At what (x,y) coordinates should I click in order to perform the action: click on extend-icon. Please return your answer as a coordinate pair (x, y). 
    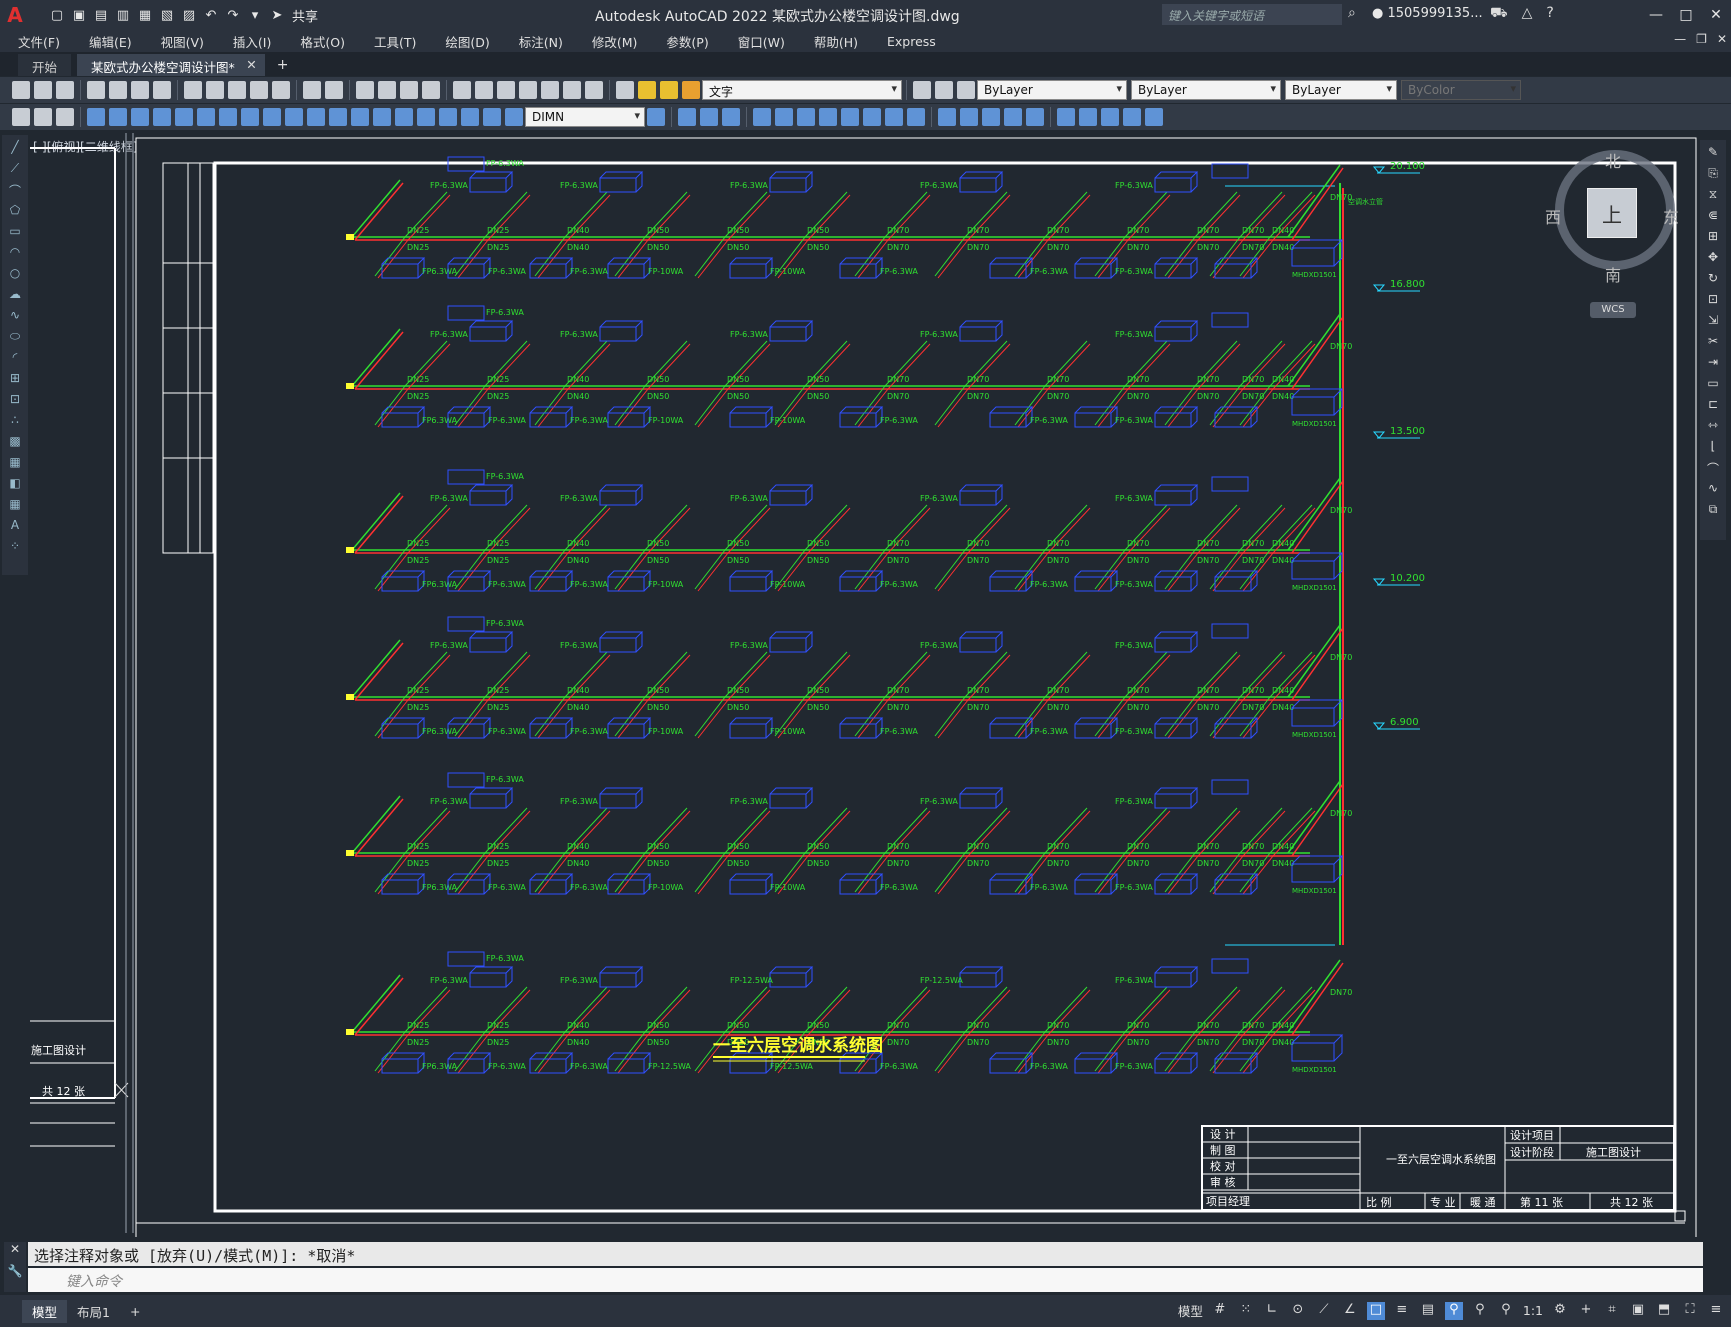
    Looking at the image, I should click on (916, 117).